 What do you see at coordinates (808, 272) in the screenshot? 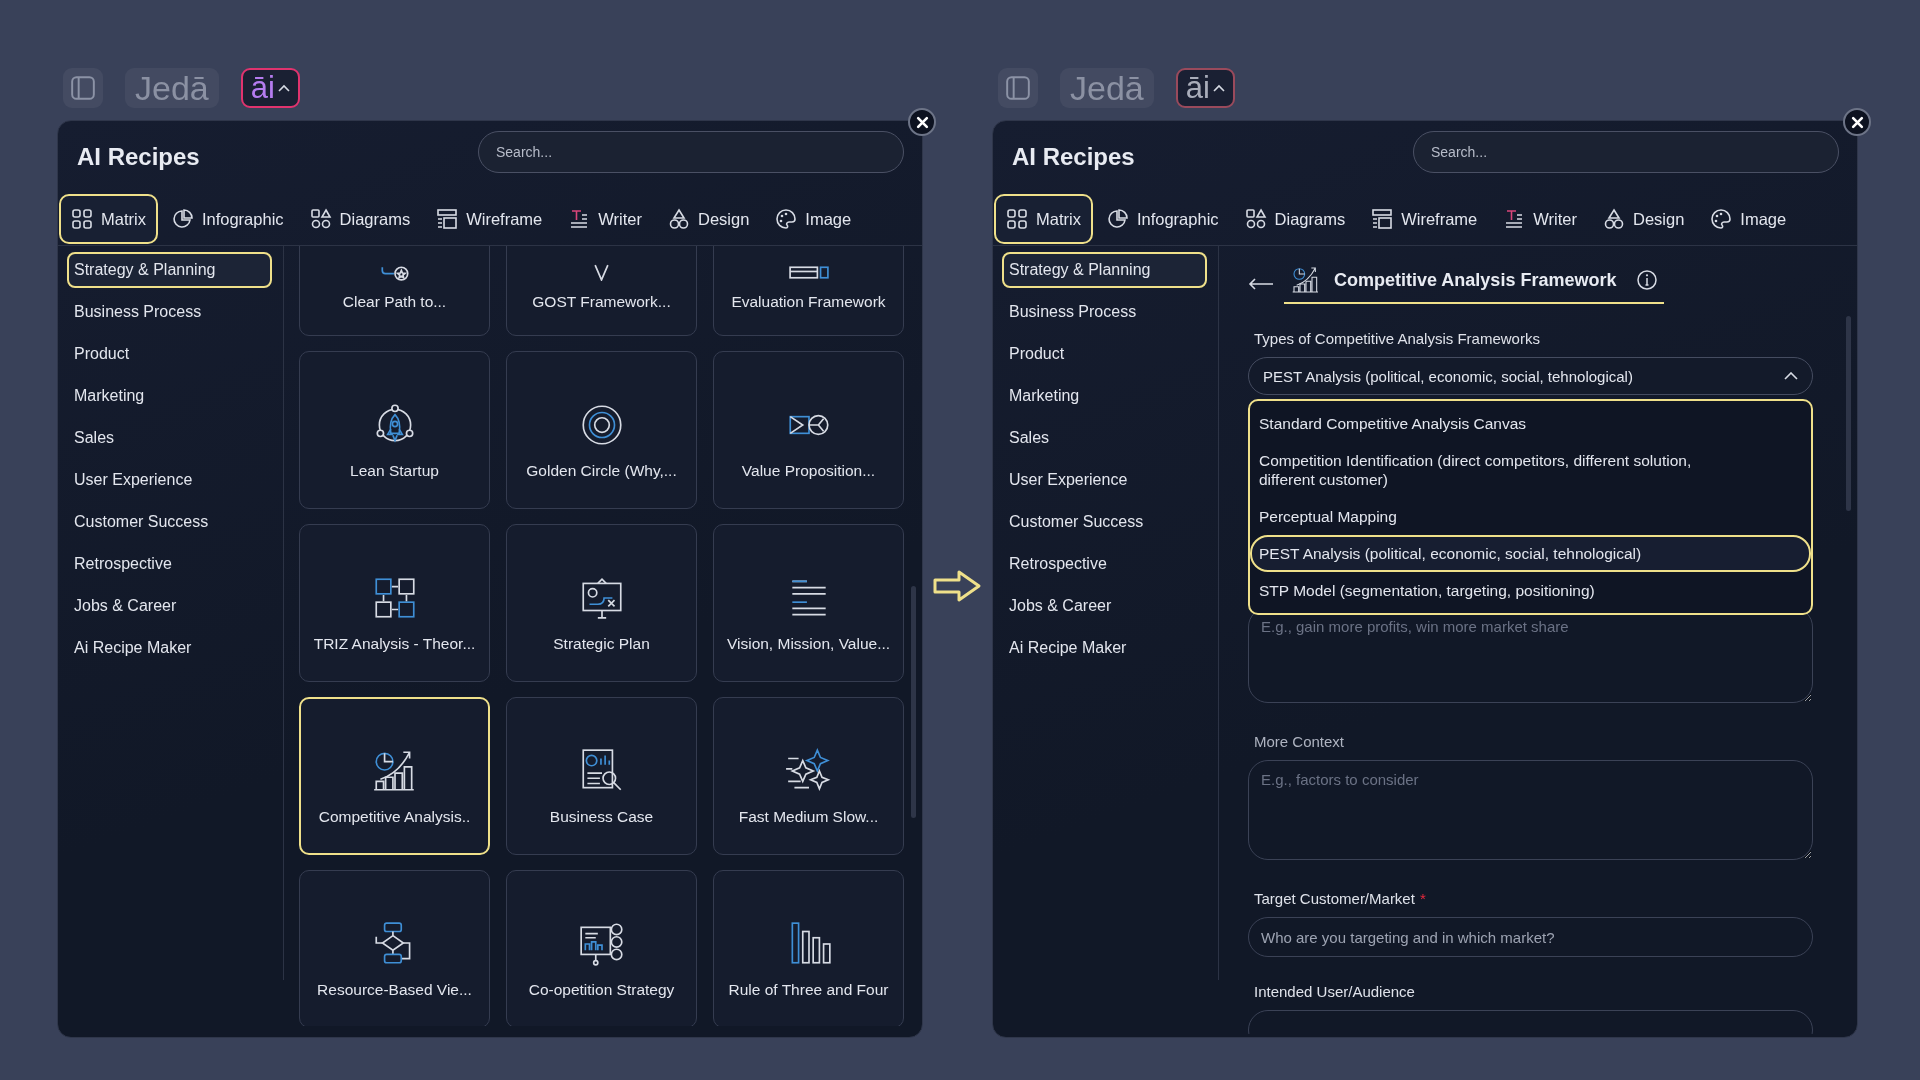
I see `layout-icon` at bounding box center [808, 272].